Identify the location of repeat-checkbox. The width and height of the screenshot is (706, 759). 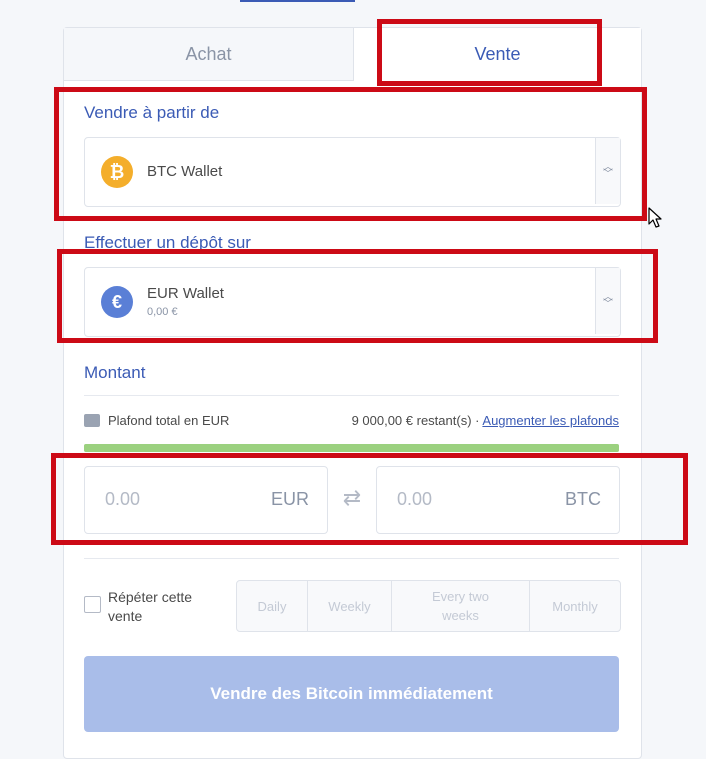
(92, 604).